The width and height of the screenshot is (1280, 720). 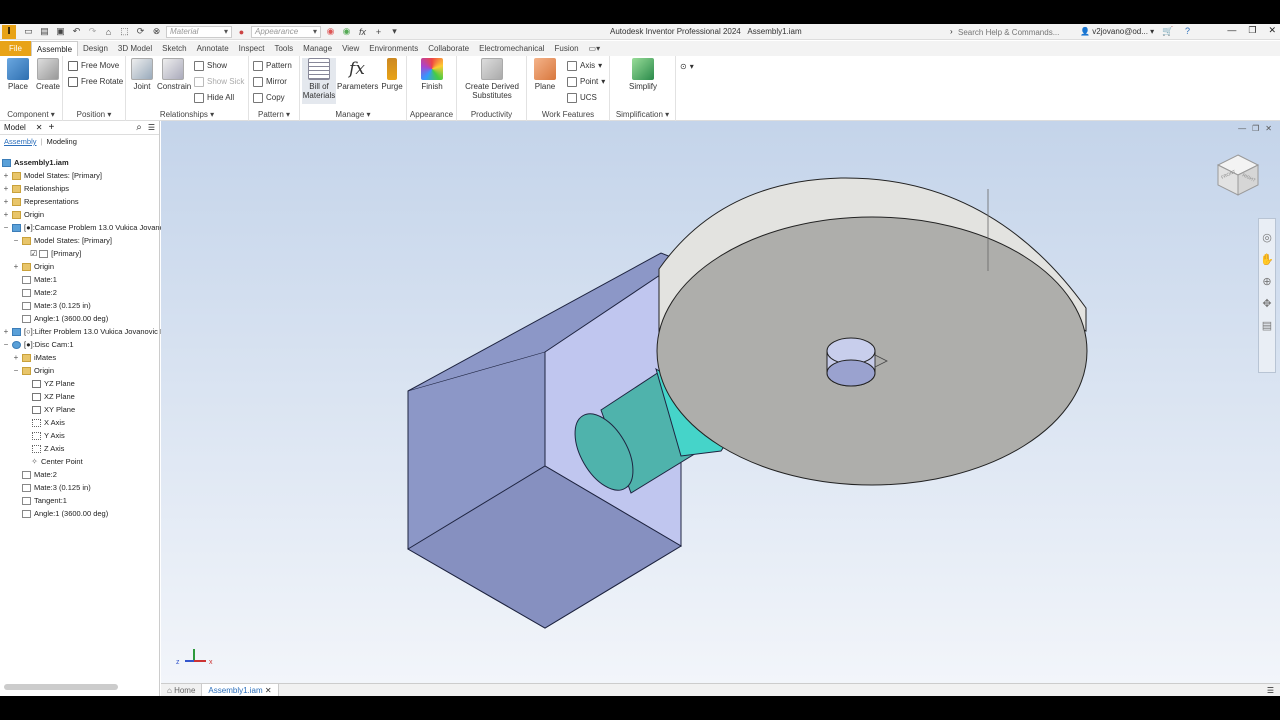 I want to click on tab-view: View, so click(x=350, y=48).